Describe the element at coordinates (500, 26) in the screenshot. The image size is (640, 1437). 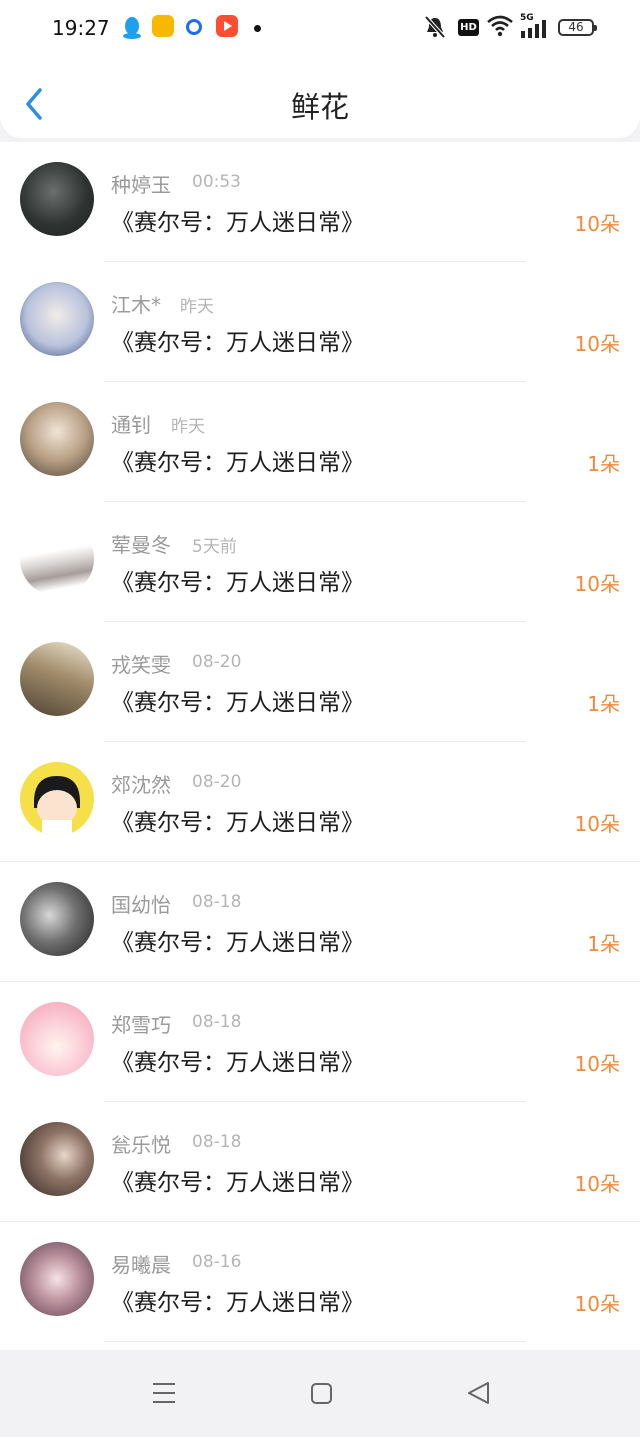
I see `wifi-icon` at that location.